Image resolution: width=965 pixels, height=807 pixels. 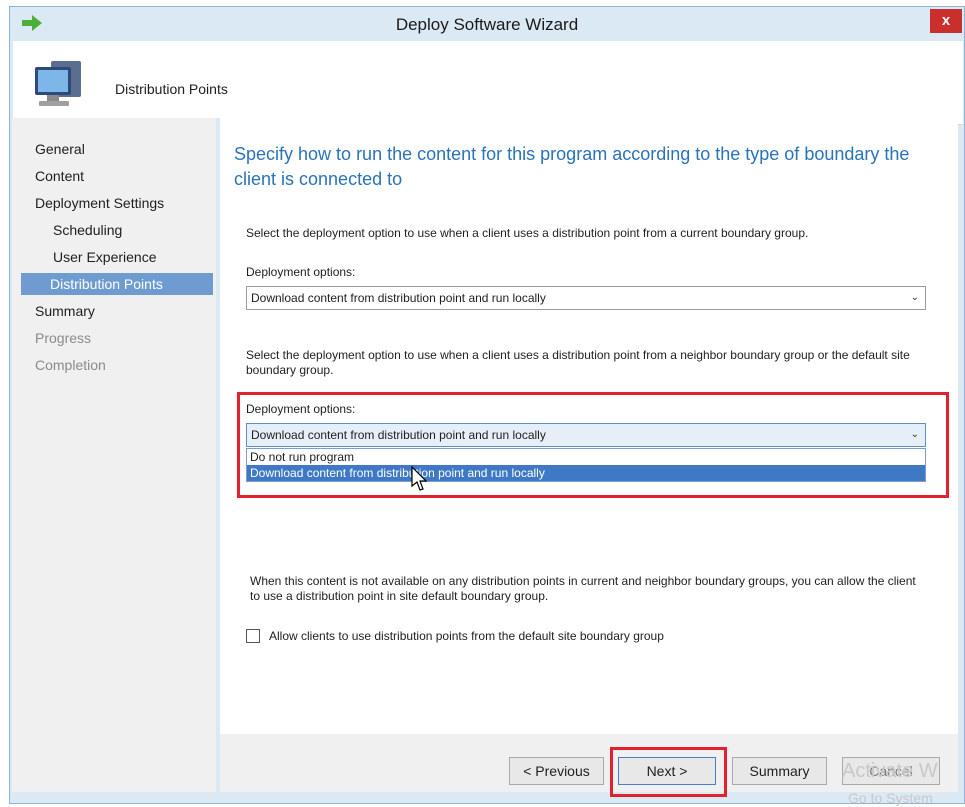 I want to click on title-bar: Deploy Software Wizard x, so click(x=487, y=24).